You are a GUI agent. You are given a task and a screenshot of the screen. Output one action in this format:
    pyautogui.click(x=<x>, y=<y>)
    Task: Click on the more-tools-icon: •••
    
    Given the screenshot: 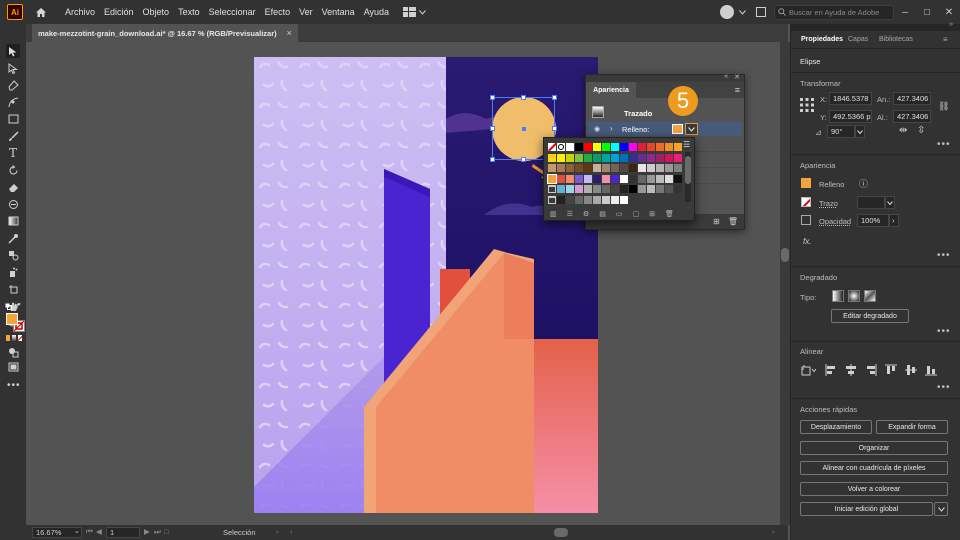 What is the action you would take?
    pyautogui.click(x=14, y=385)
    